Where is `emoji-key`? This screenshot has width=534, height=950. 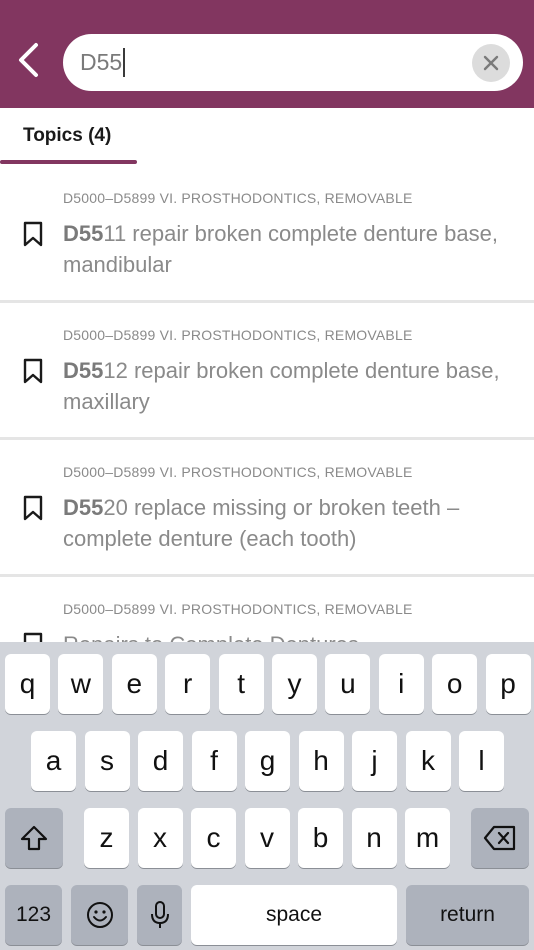 emoji-key is located at coordinates (99, 915).